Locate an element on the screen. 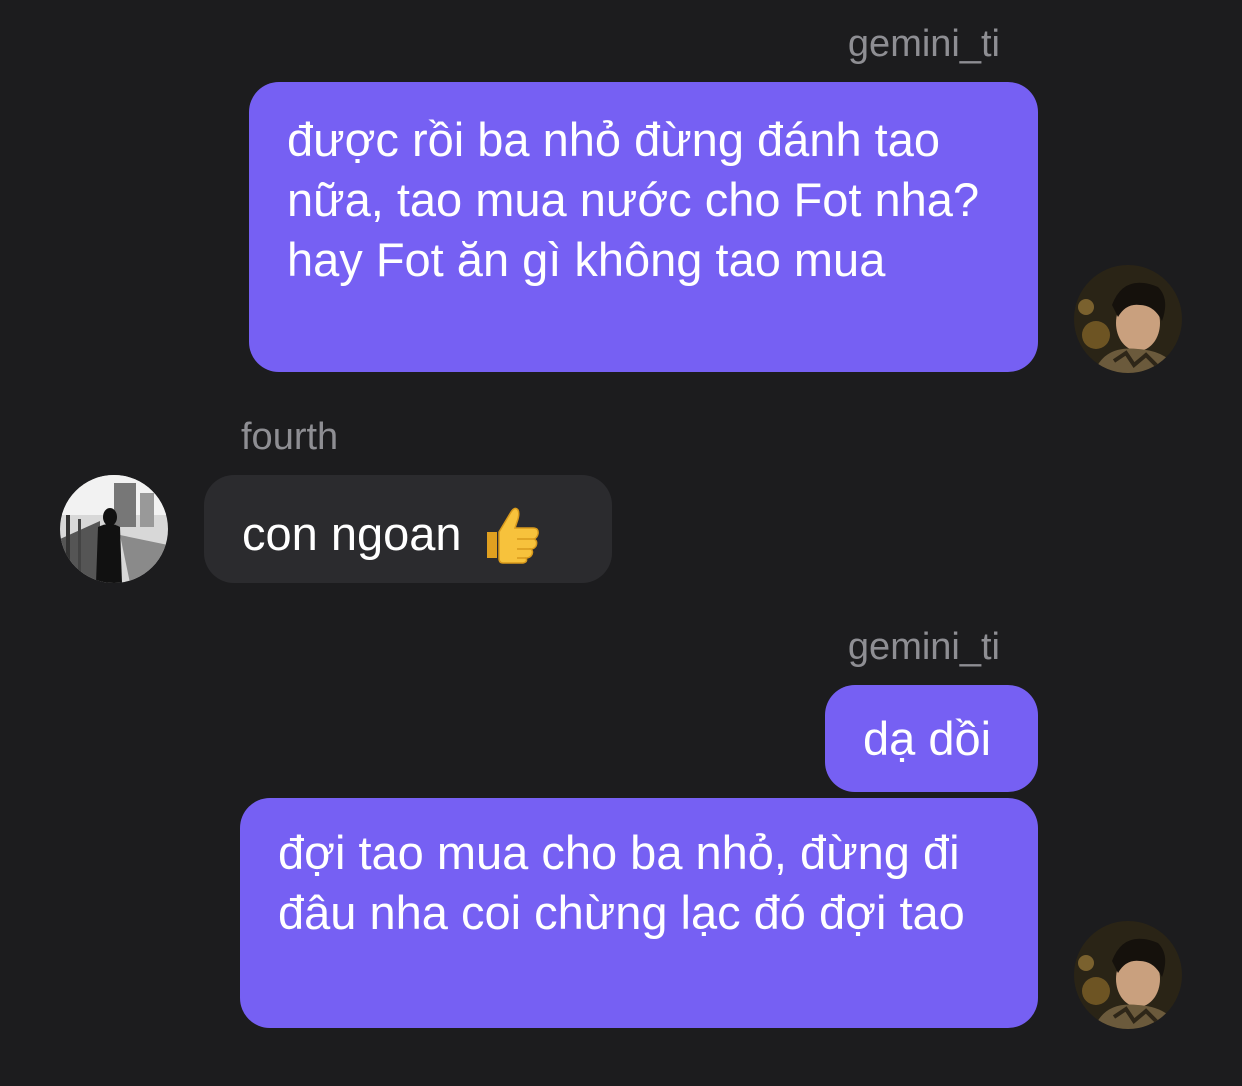  sender-name: fourth is located at coordinates (290, 437).